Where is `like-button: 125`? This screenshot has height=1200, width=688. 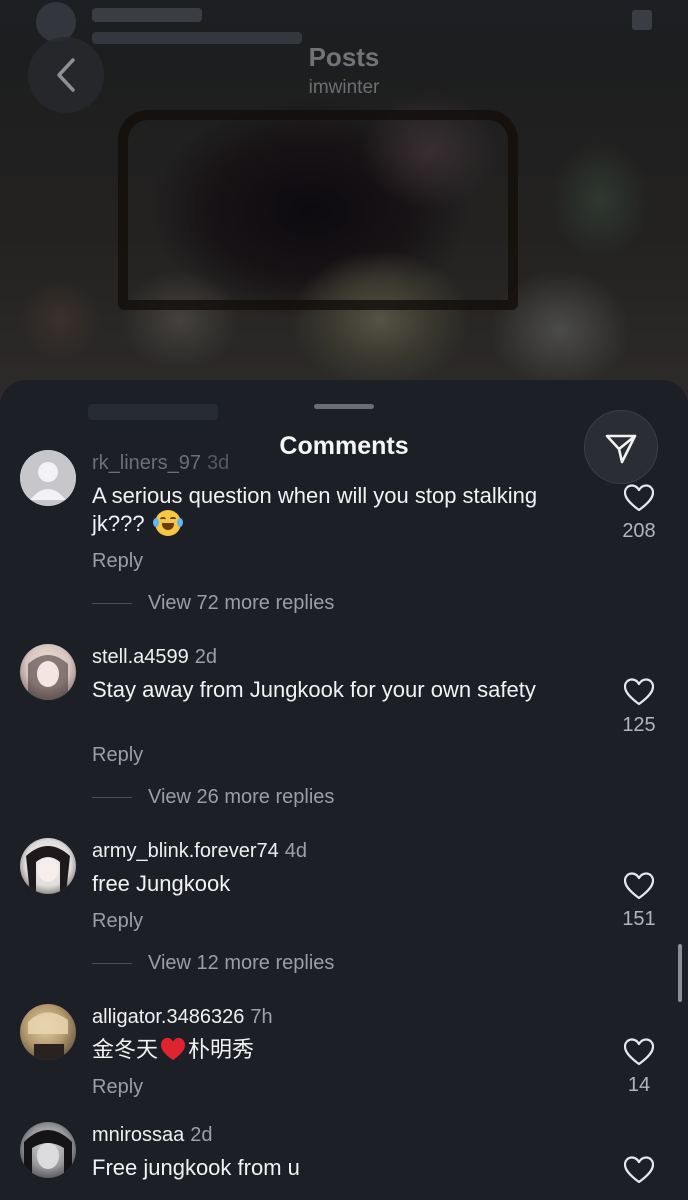 like-button: 125 is located at coordinates (639, 707).